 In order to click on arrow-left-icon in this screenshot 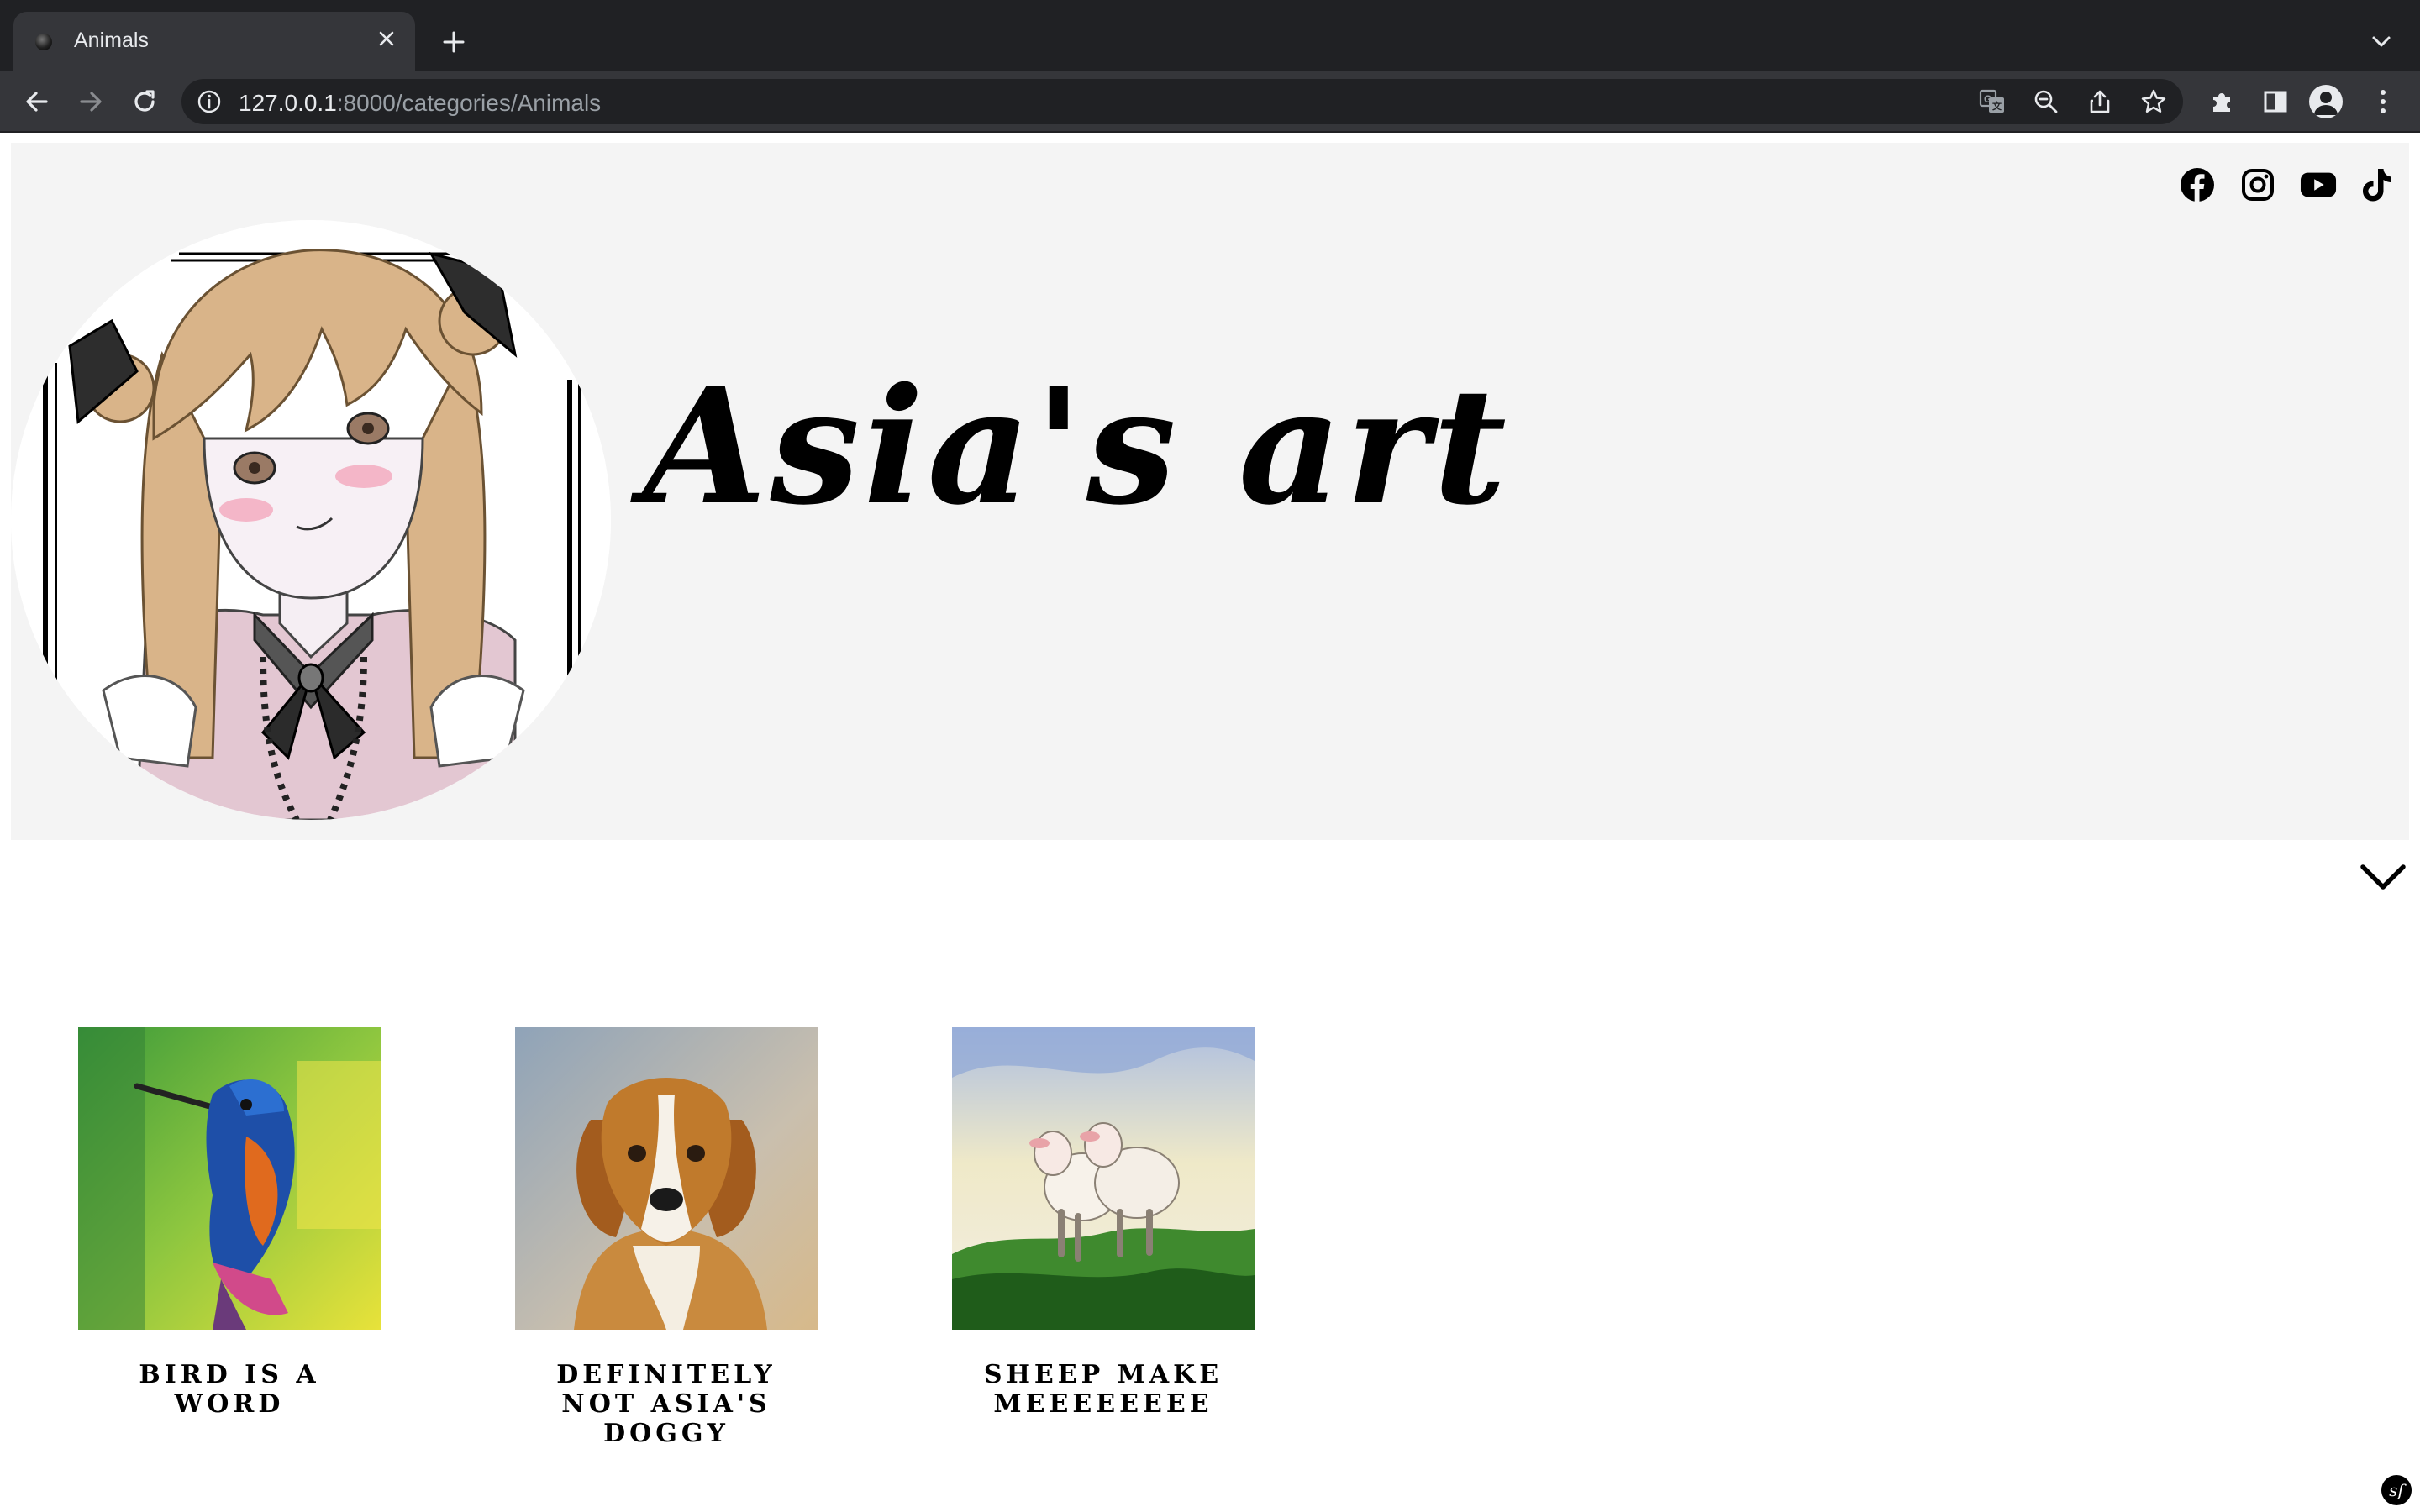, I will do `click(37, 102)`.